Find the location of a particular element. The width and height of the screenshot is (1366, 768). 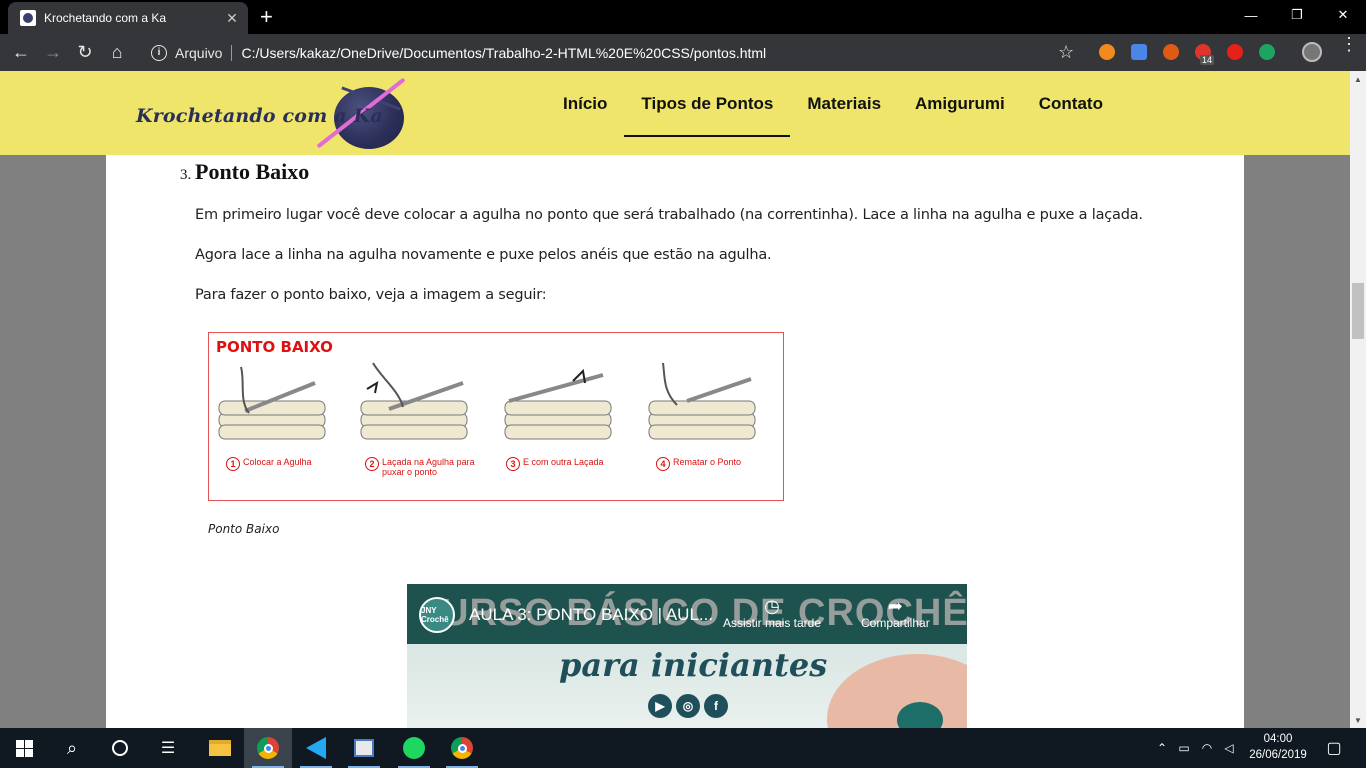

crochet-step-1-illustration is located at coordinates (272, 403).